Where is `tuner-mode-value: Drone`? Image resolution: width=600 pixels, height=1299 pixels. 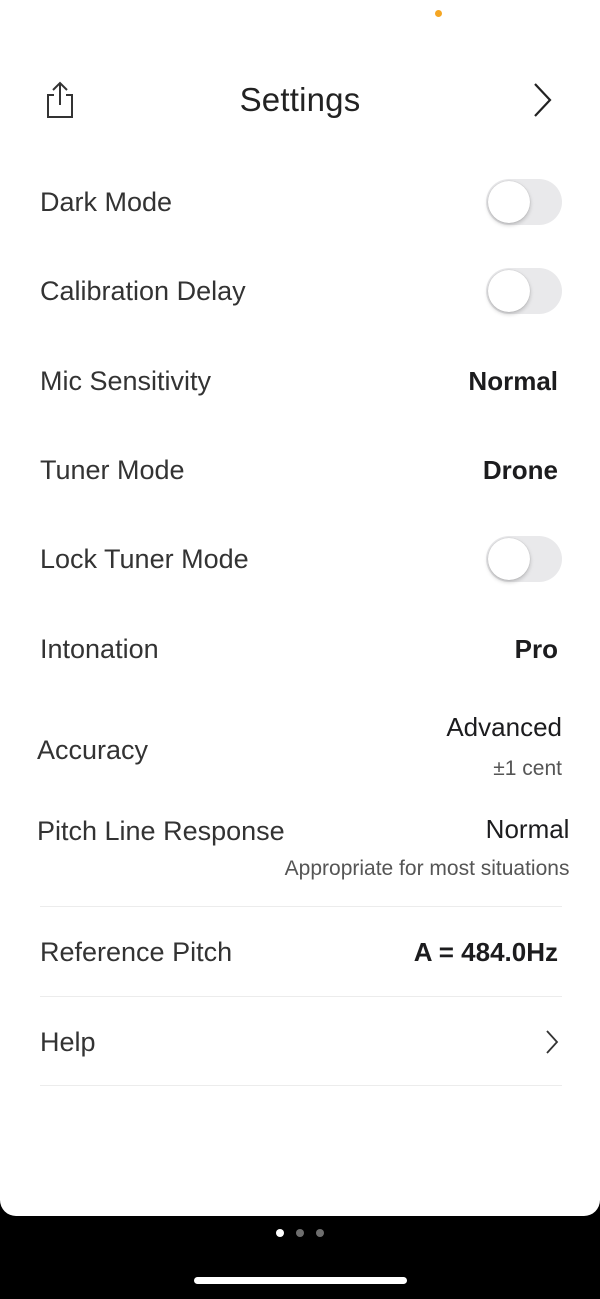
tuner-mode-value: Drone is located at coordinates (522, 470).